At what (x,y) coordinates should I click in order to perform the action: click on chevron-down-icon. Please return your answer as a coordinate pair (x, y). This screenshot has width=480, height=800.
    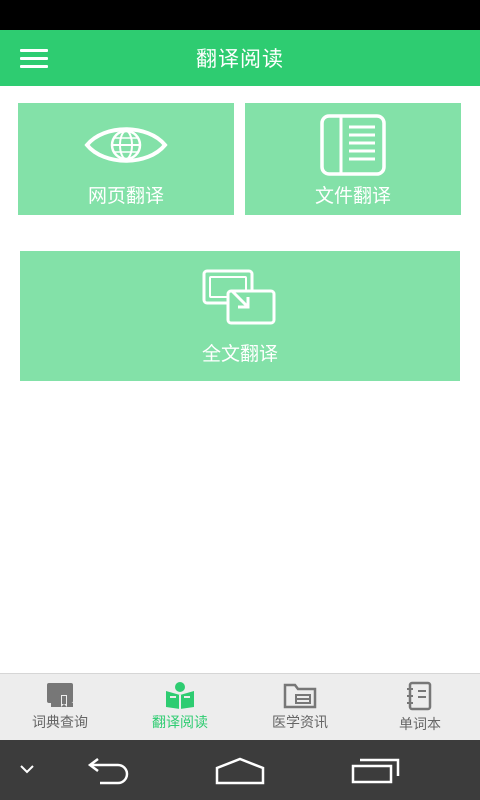
    Looking at the image, I should click on (27, 769).